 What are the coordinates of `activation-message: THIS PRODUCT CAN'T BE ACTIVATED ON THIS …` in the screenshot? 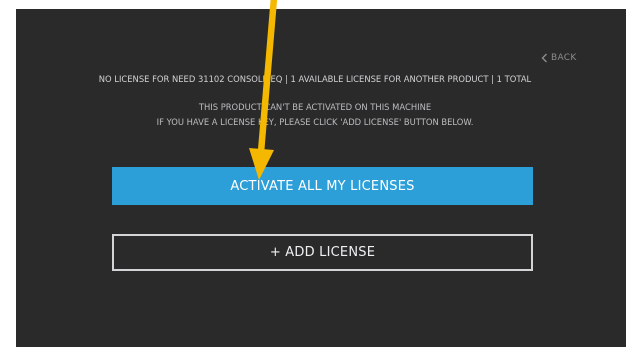 It's located at (315, 107).